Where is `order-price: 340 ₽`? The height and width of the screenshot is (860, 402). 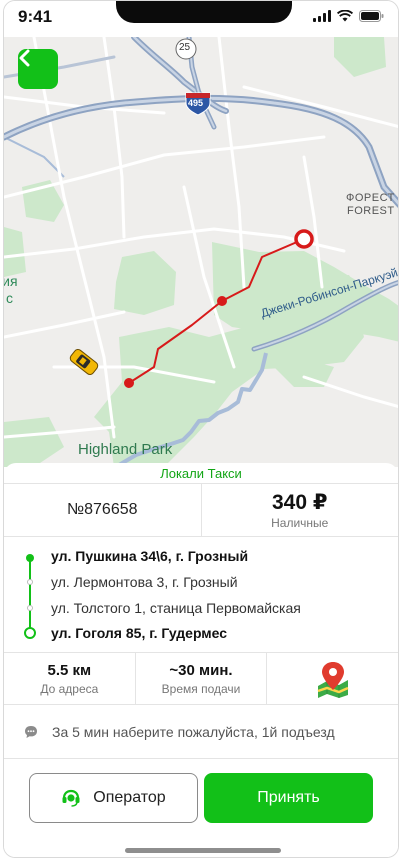
order-price: 340 ₽ is located at coordinates (300, 502).